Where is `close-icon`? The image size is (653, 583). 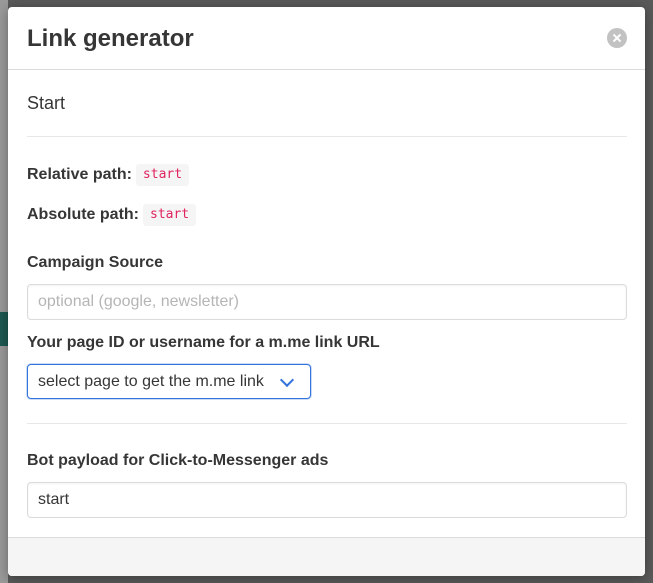
close-icon is located at coordinates (617, 38).